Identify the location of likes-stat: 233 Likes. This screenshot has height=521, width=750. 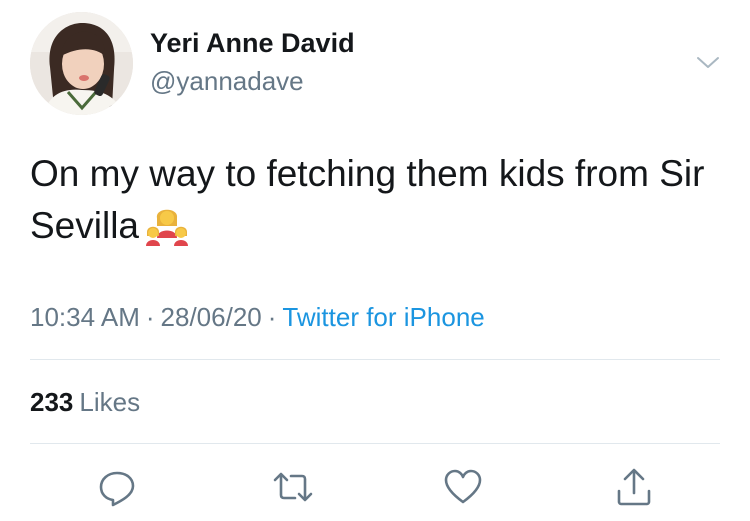
(85, 402).